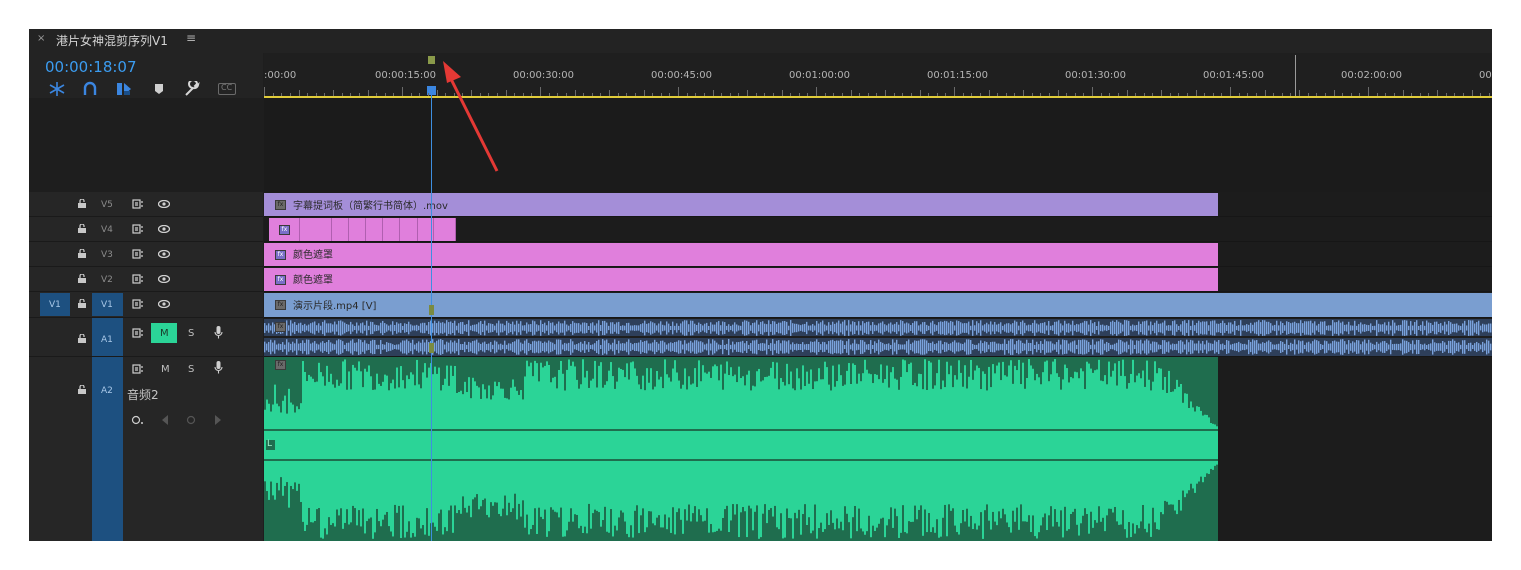 The image size is (1521, 570). I want to click on clip-v1-video: fx 演示片段.mp4 [V], so click(878, 305).